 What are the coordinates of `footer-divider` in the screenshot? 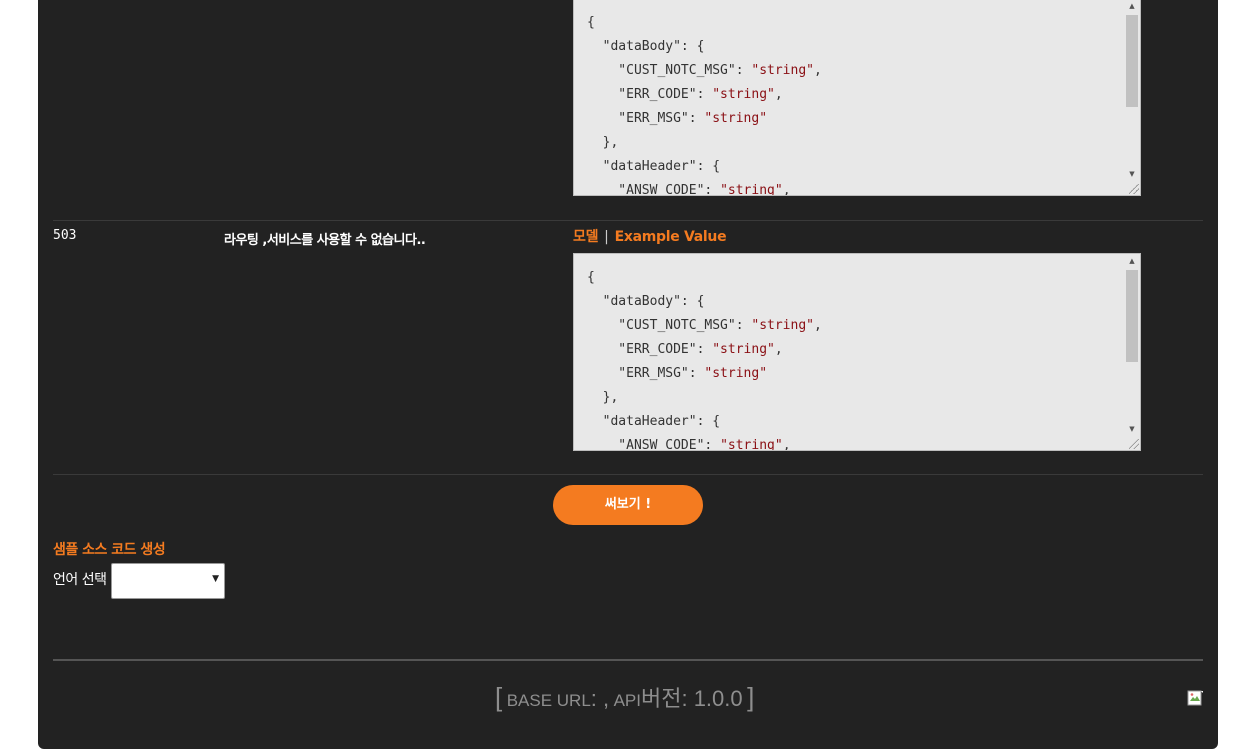 It's located at (628, 660).